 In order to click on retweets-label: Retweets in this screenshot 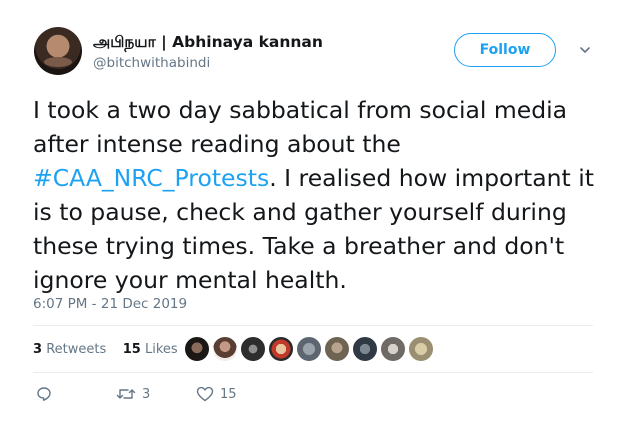, I will do `click(76, 349)`.